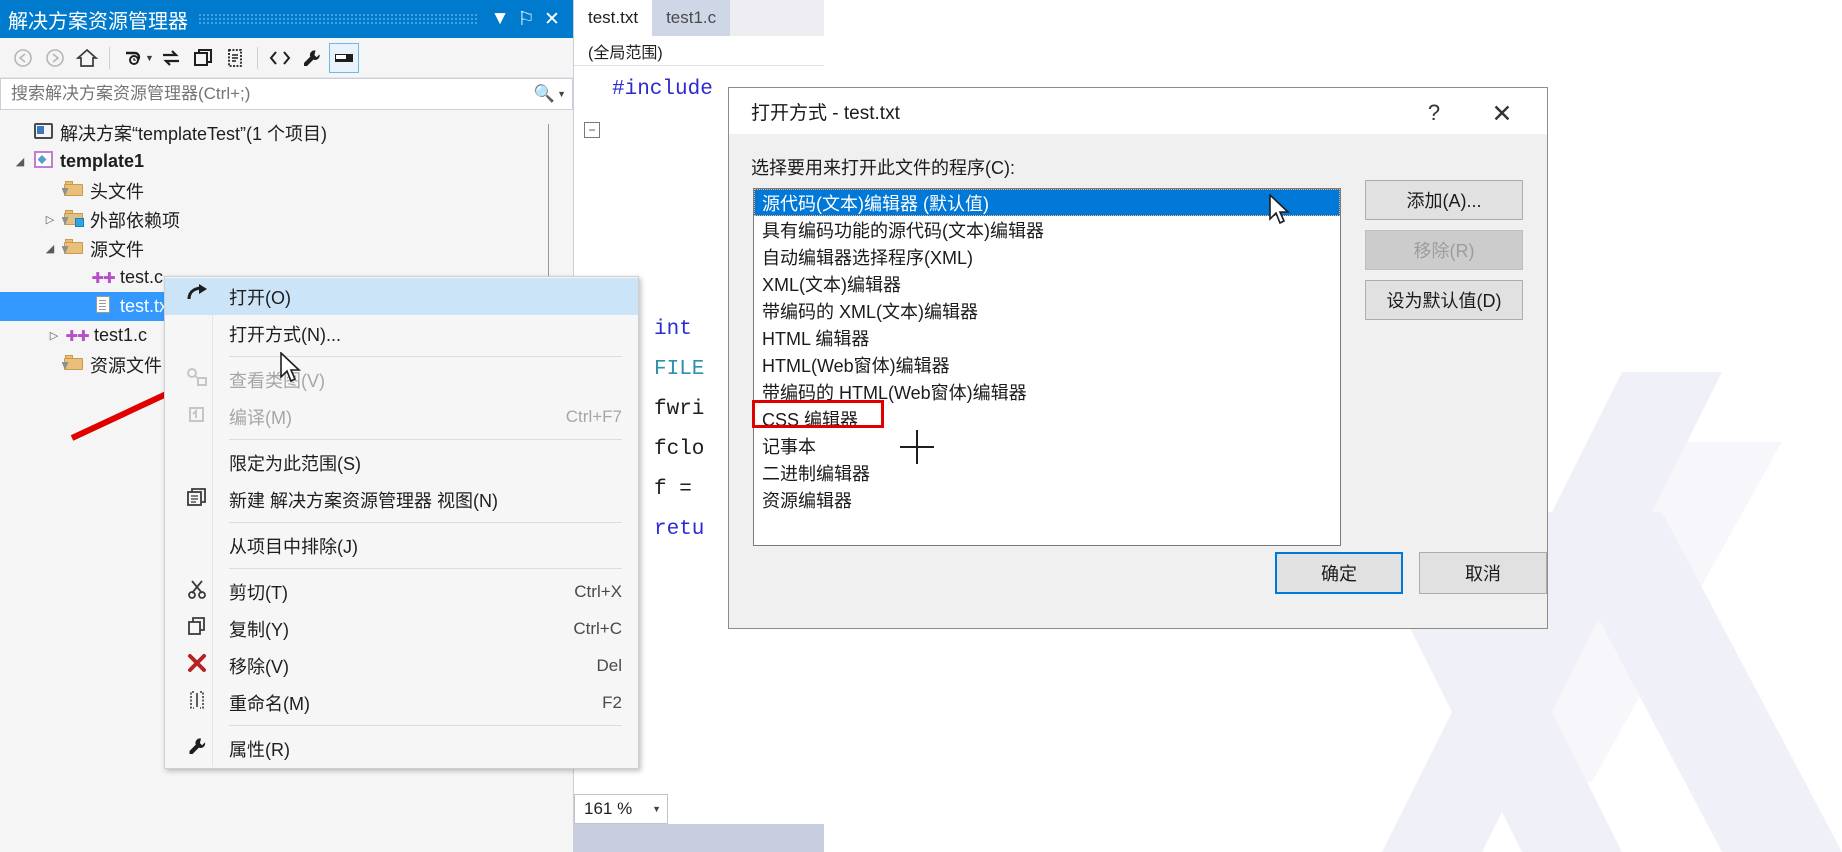  What do you see at coordinates (286, 132) in the screenshot?
I see `tree-item-solution: 解决方案“templateTest”(1 个项目)` at bounding box center [286, 132].